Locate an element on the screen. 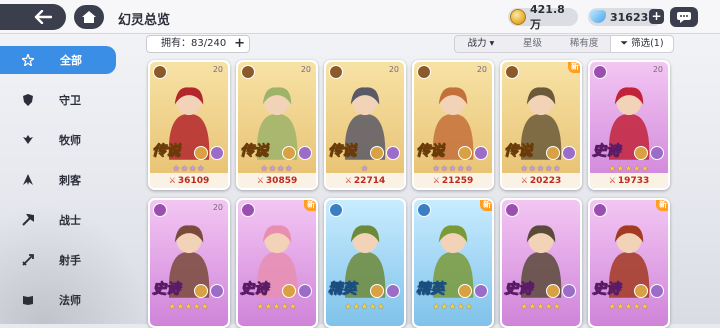 The width and height of the screenshot is (720, 328). sort-by-rarity-button: 稀有度 is located at coordinates (584, 44).